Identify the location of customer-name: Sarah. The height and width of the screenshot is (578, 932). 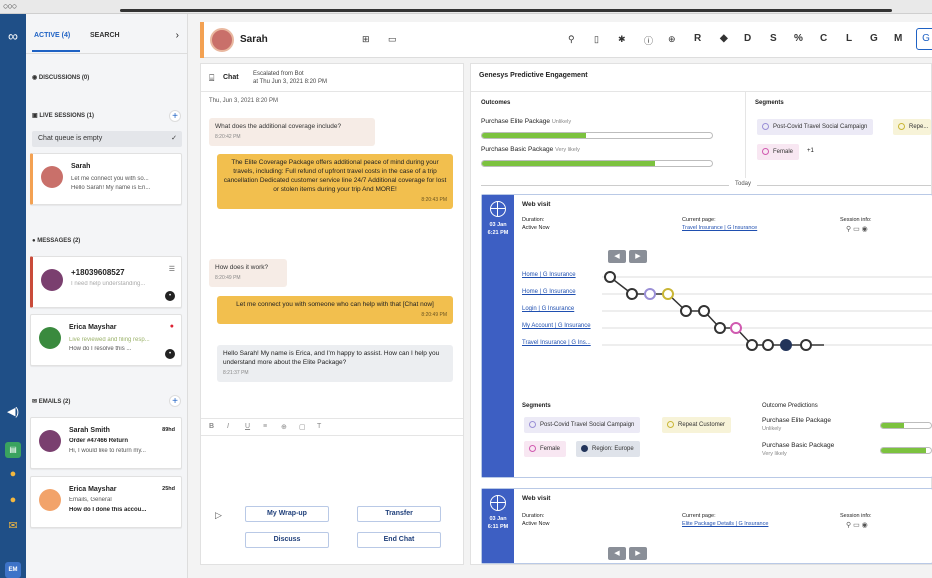
(254, 39).